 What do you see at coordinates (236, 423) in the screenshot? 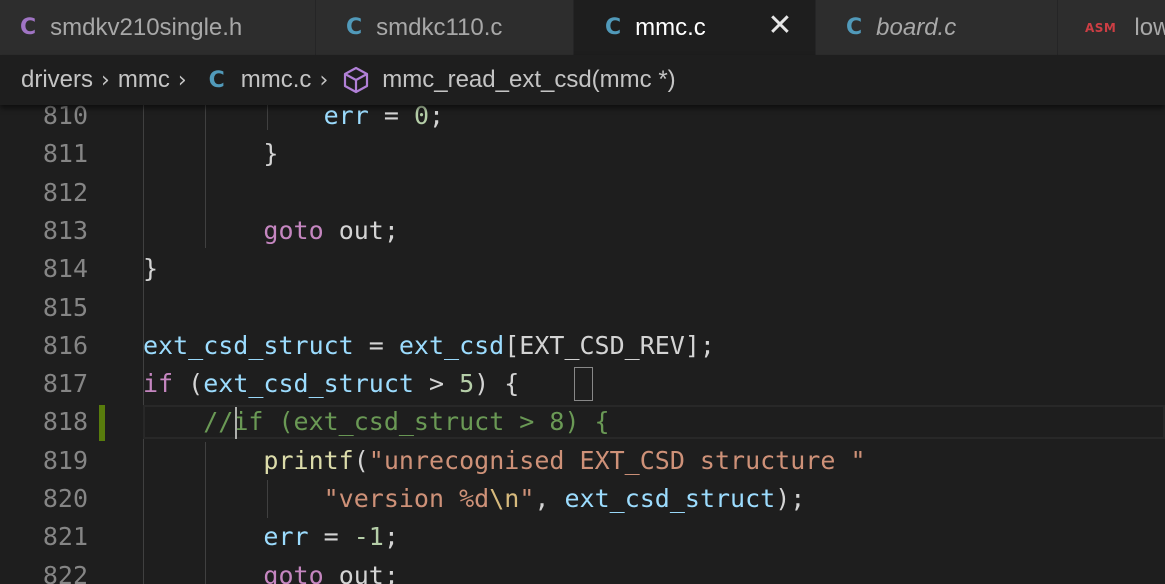
I see `text-cursor` at bounding box center [236, 423].